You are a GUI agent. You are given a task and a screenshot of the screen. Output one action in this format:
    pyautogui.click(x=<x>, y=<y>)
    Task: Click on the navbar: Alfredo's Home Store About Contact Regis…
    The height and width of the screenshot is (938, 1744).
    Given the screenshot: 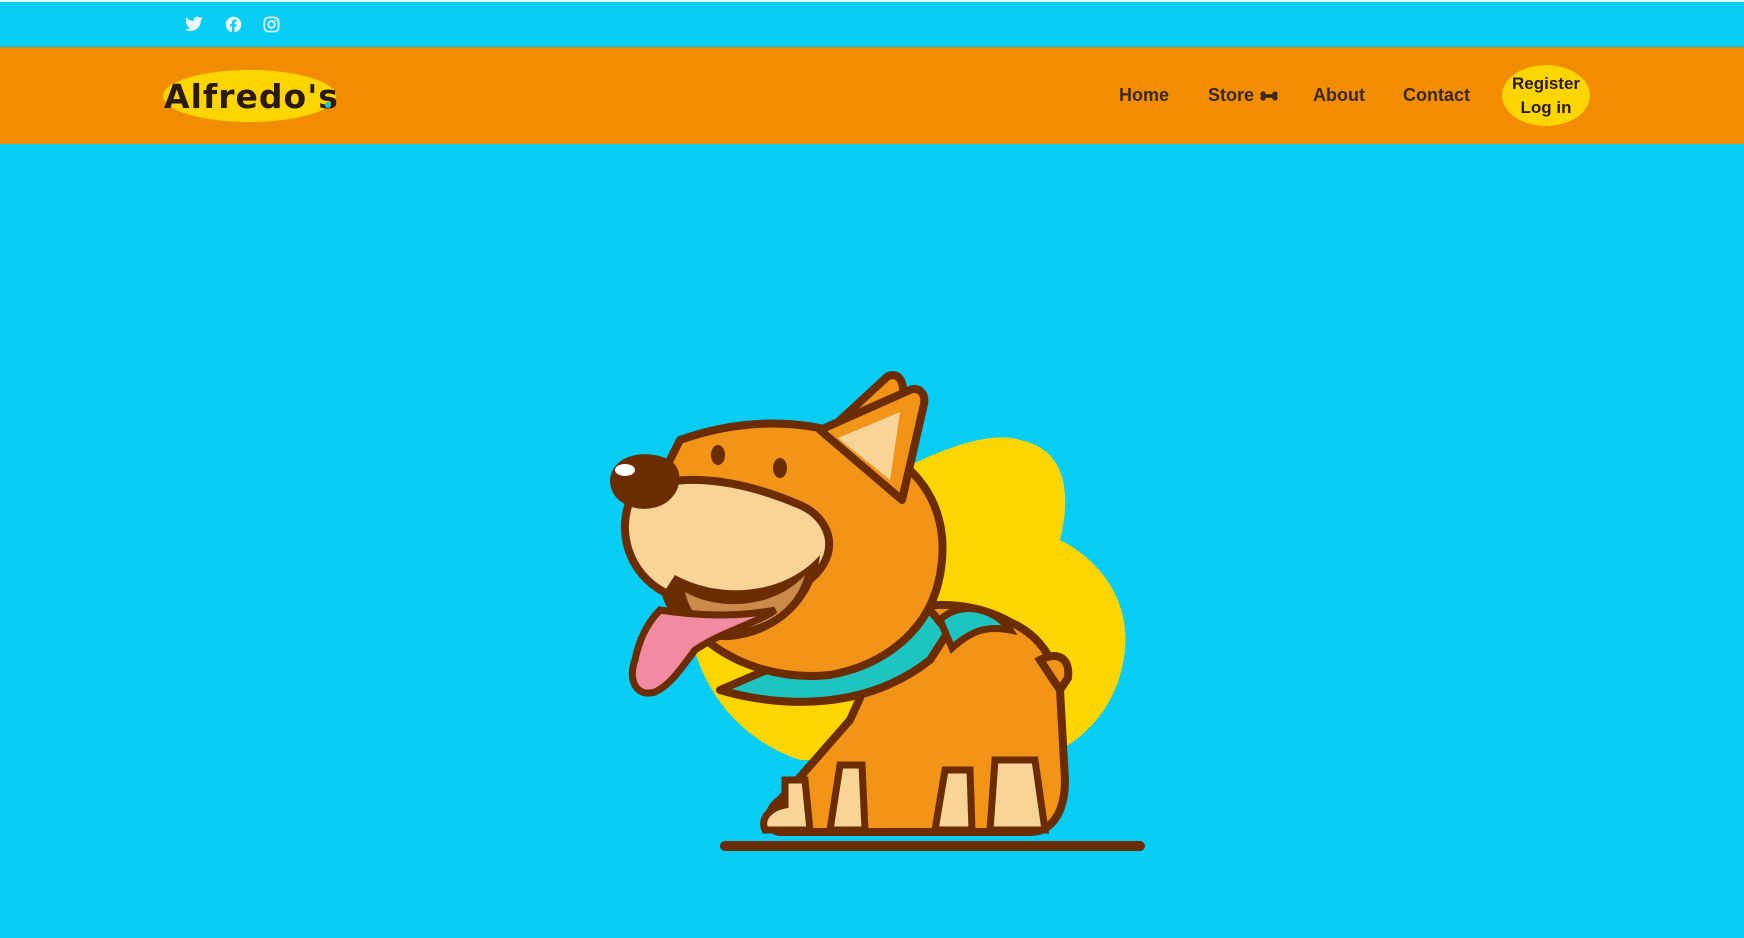 What is the action you would take?
    pyautogui.click(x=872, y=95)
    